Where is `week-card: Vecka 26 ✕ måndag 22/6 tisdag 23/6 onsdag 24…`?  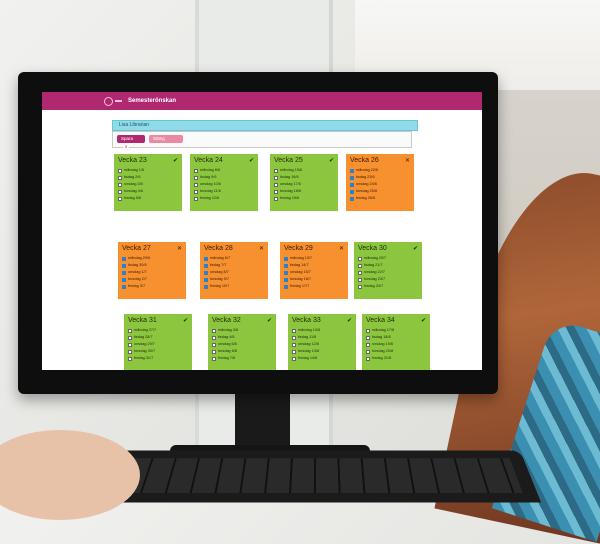 week-card: Vecka 26 ✕ måndag 22/6 tisdag 23/6 onsdag 24… is located at coordinates (380, 182).